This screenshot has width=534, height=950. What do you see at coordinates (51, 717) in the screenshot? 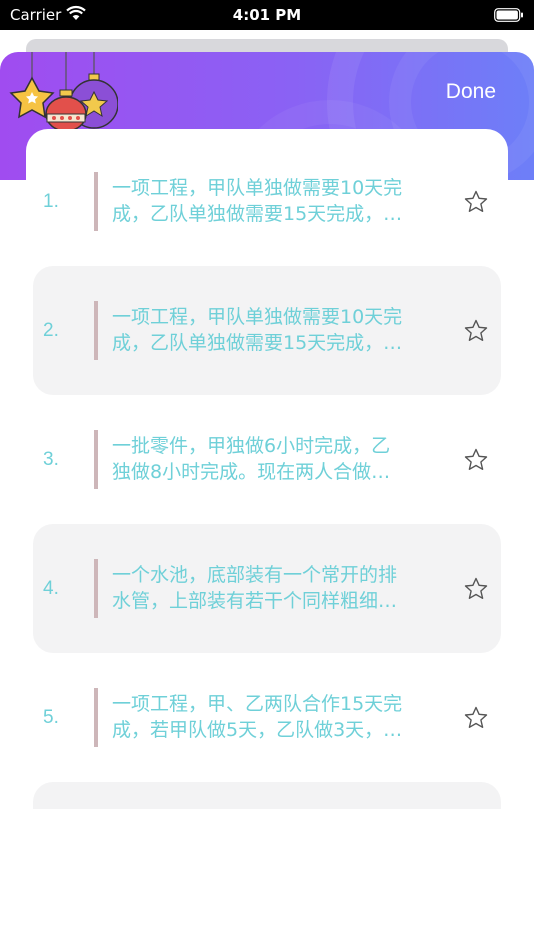
I see `item-number: 5.` at bounding box center [51, 717].